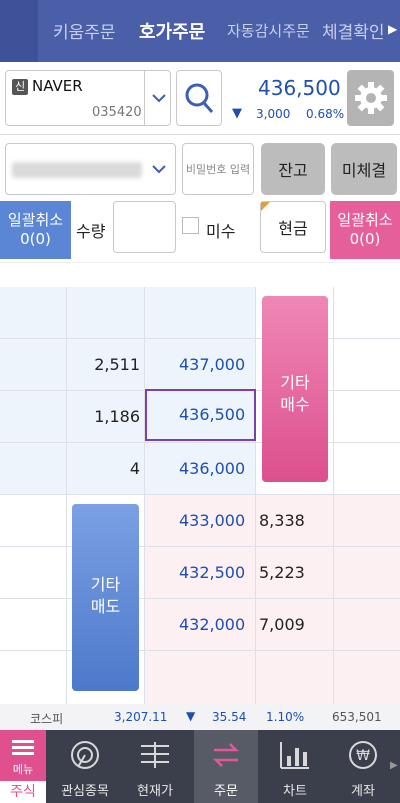 This screenshot has height=803, width=400. Describe the element at coordinates (295, 678) in the screenshot. I see `buy-qty-cell` at that location.